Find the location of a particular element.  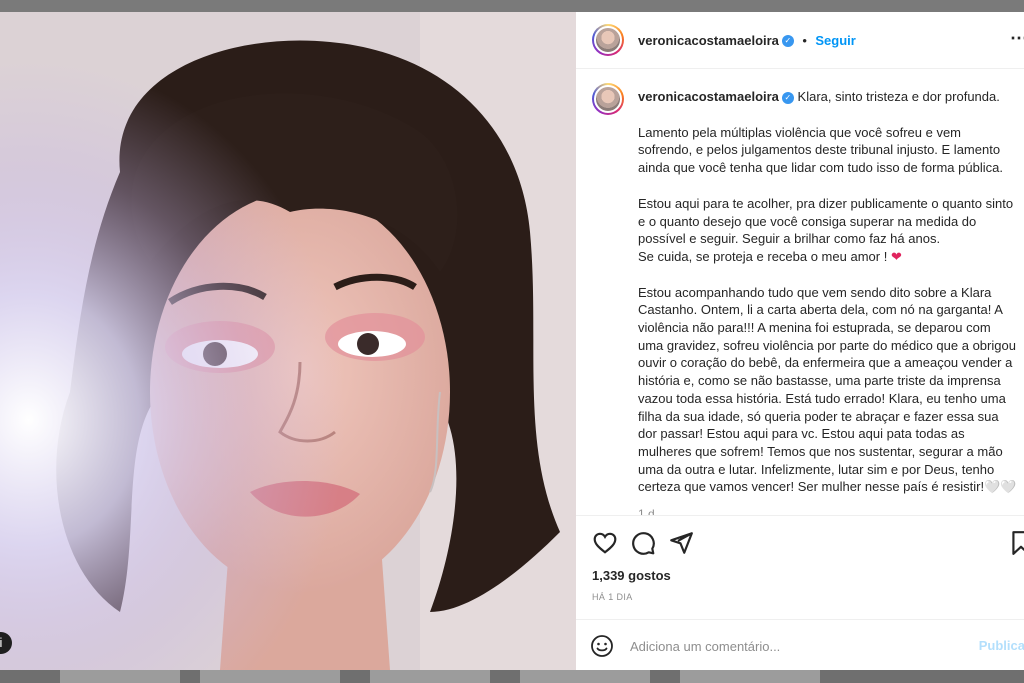

comment-timestamp: 1 d is located at coordinates (828, 510).